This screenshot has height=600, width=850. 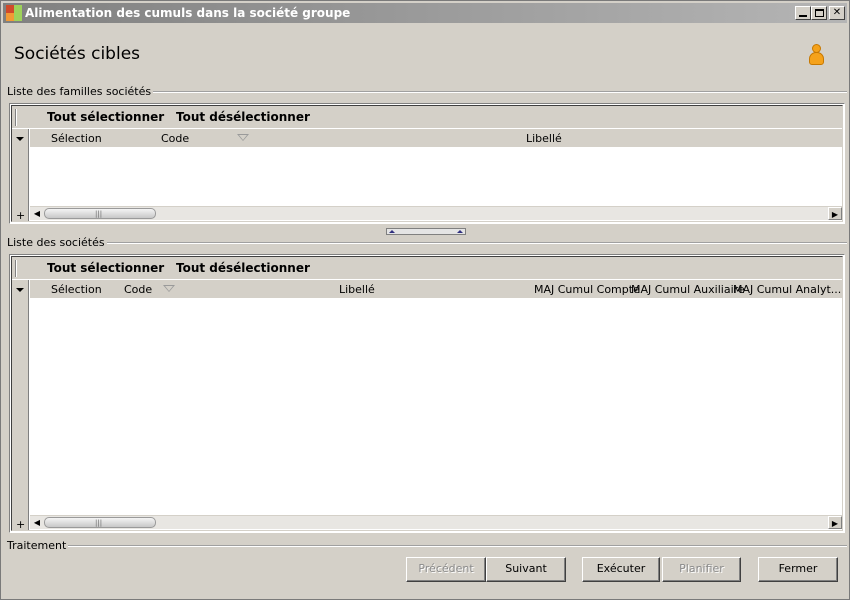 What do you see at coordinates (77, 54) in the screenshot?
I see `page-title: Sociétés cibles` at bounding box center [77, 54].